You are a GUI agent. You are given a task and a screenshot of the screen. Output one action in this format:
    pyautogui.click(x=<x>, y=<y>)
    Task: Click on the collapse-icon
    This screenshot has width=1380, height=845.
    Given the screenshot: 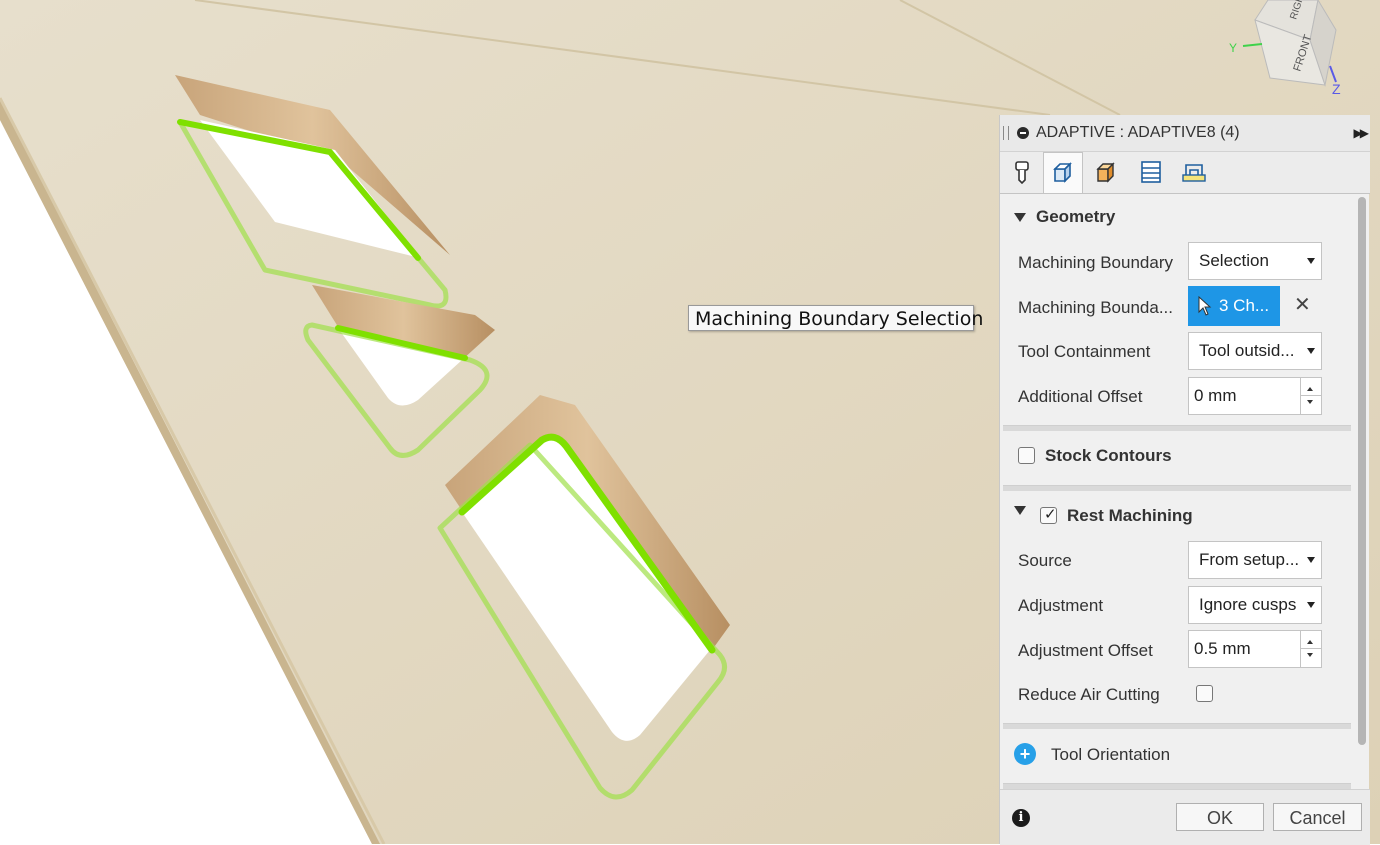 What is the action you would take?
    pyautogui.click(x=1023, y=133)
    